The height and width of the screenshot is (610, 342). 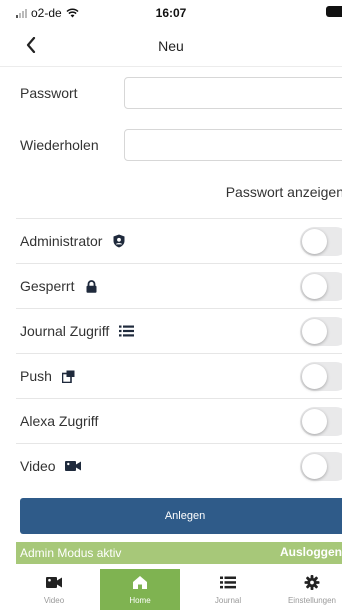 What do you see at coordinates (59, 421) in the screenshot?
I see `option-label: Alexa Zugriff` at bounding box center [59, 421].